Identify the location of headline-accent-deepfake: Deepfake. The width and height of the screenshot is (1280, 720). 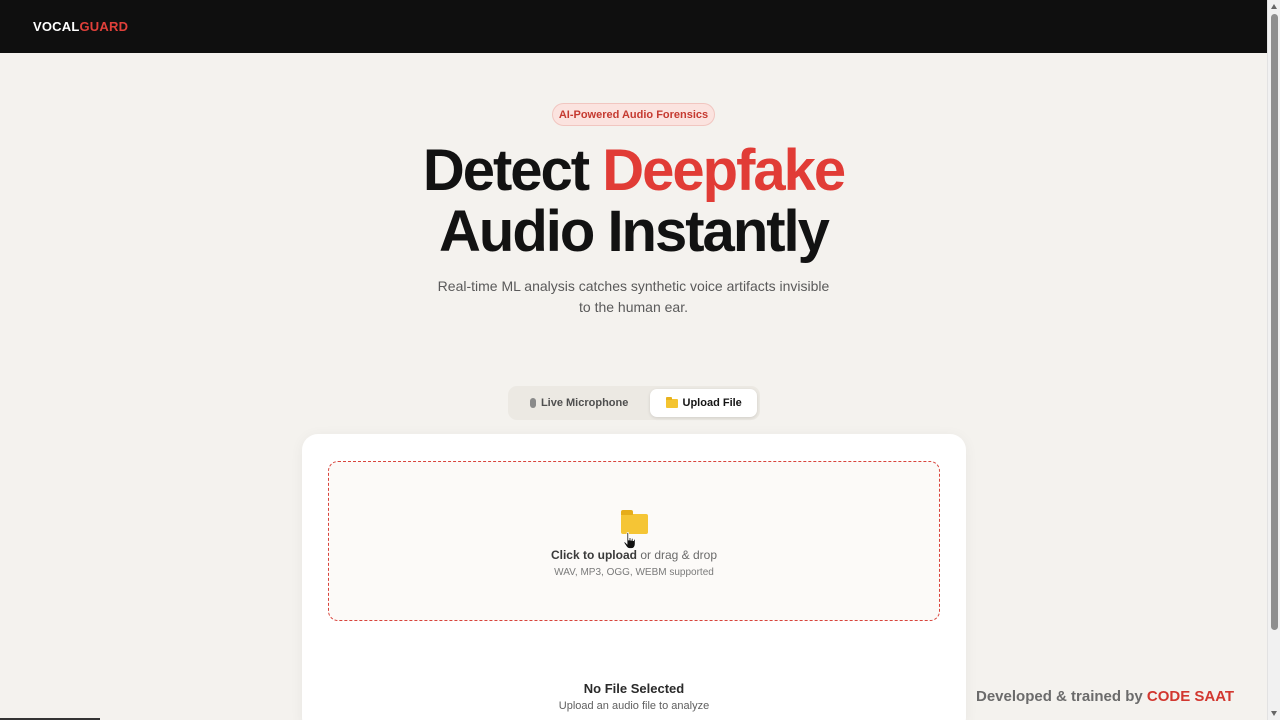
(724, 170).